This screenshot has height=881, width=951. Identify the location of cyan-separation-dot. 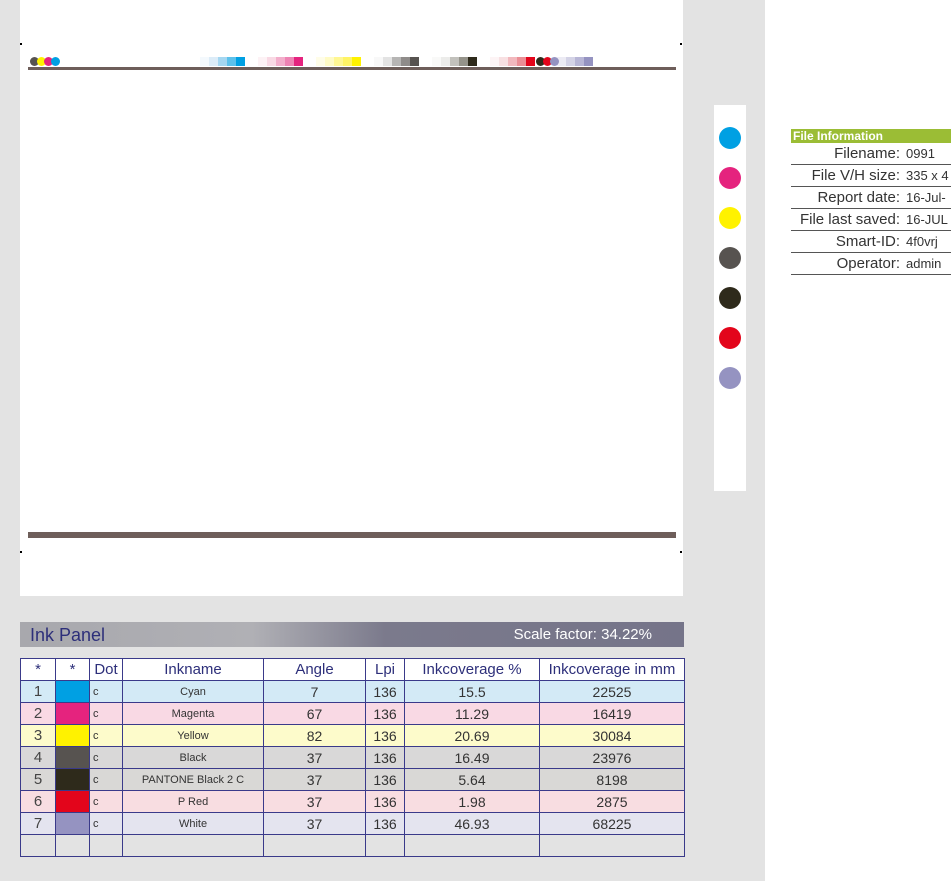
(730, 138).